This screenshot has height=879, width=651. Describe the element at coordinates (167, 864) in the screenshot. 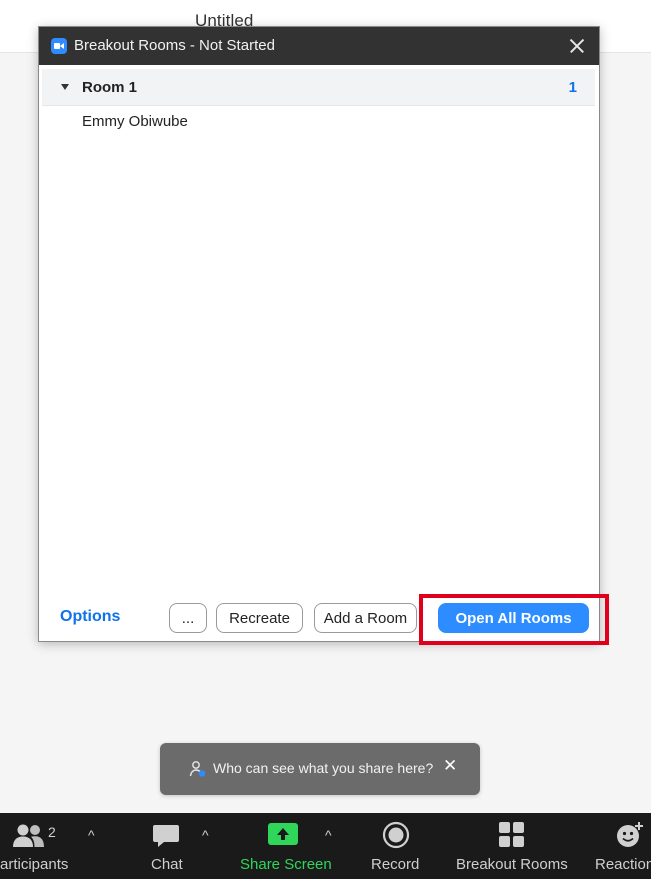

I see `chat-label: Chat` at that location.